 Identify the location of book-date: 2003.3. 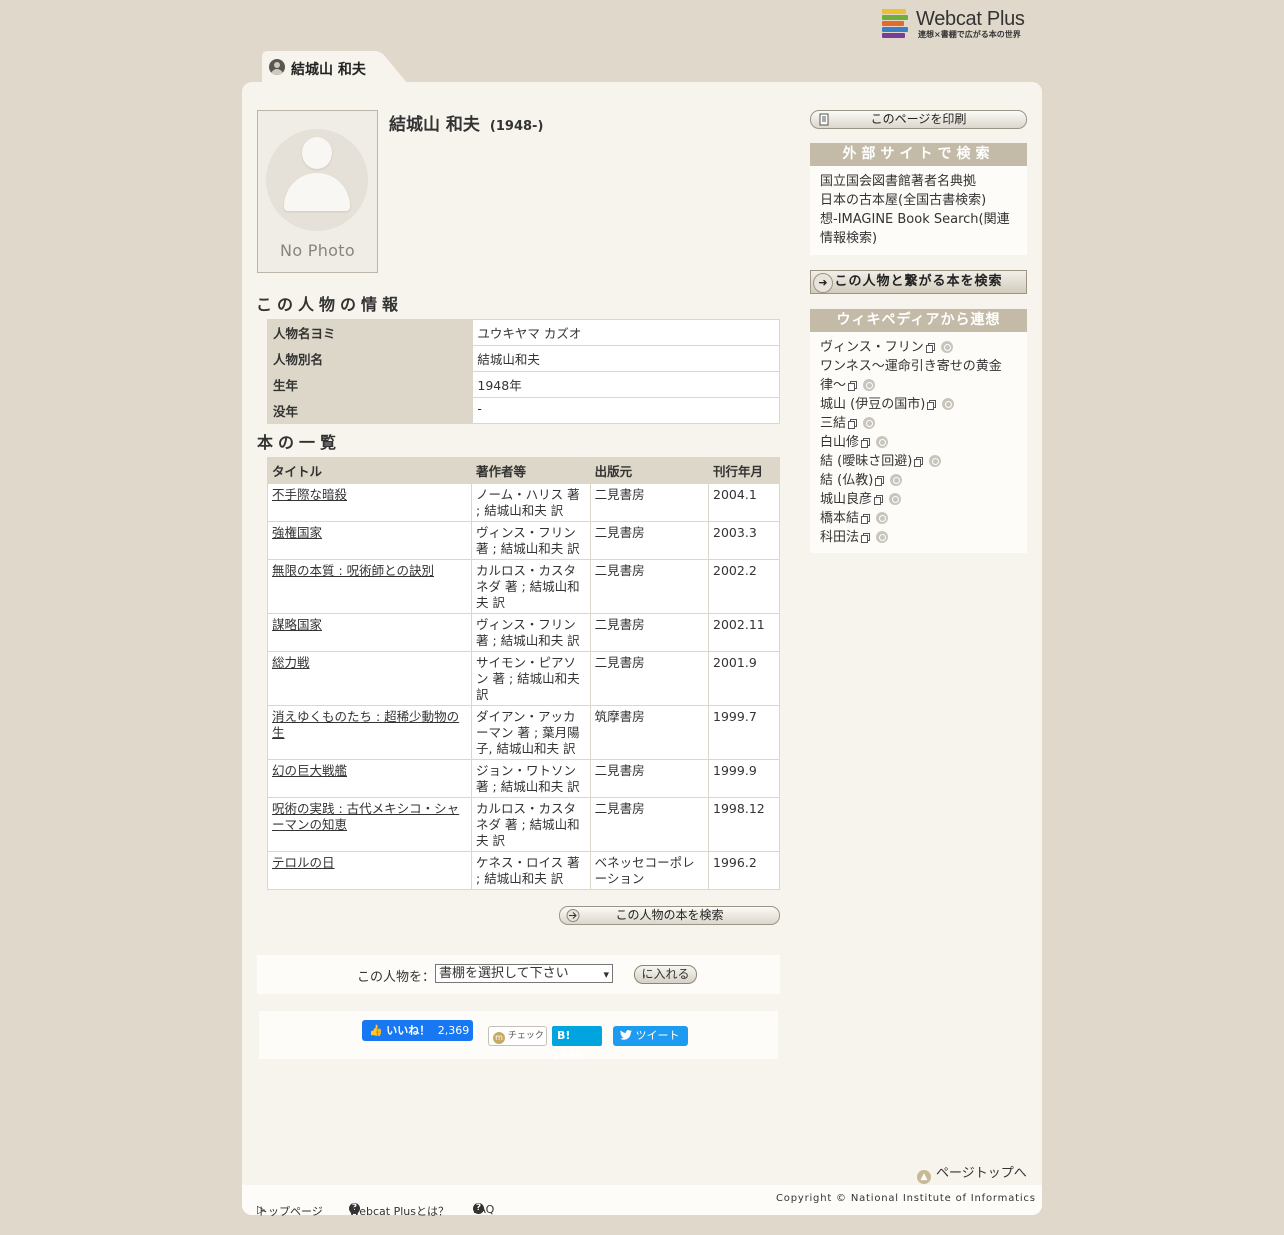
(744, 540).